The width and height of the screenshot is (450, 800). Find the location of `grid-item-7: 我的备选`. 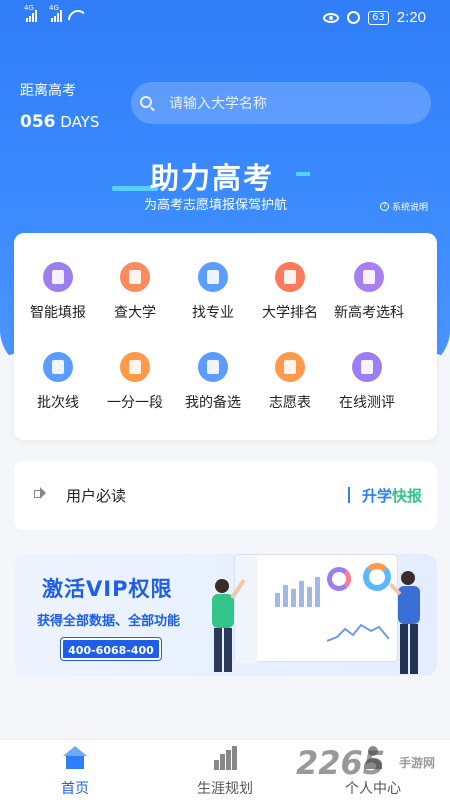

grid-item-7: 我的备选 is located at coordinates (213, 382).